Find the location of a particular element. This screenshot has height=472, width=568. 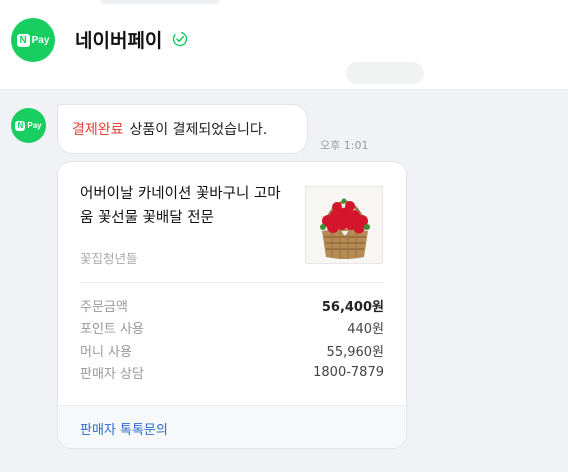

detail-row-order-amount: 주문금액 56,400원 is located at coordinates (232, 305).